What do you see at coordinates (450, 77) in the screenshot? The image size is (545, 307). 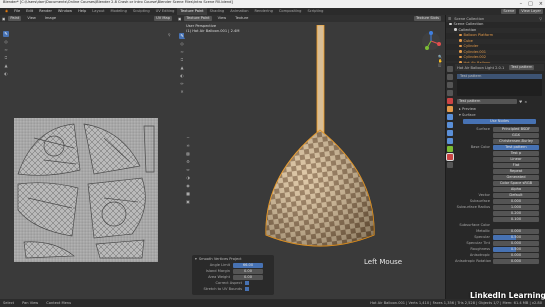 I see `render-tab-icon` at bounding box center [450, 77].